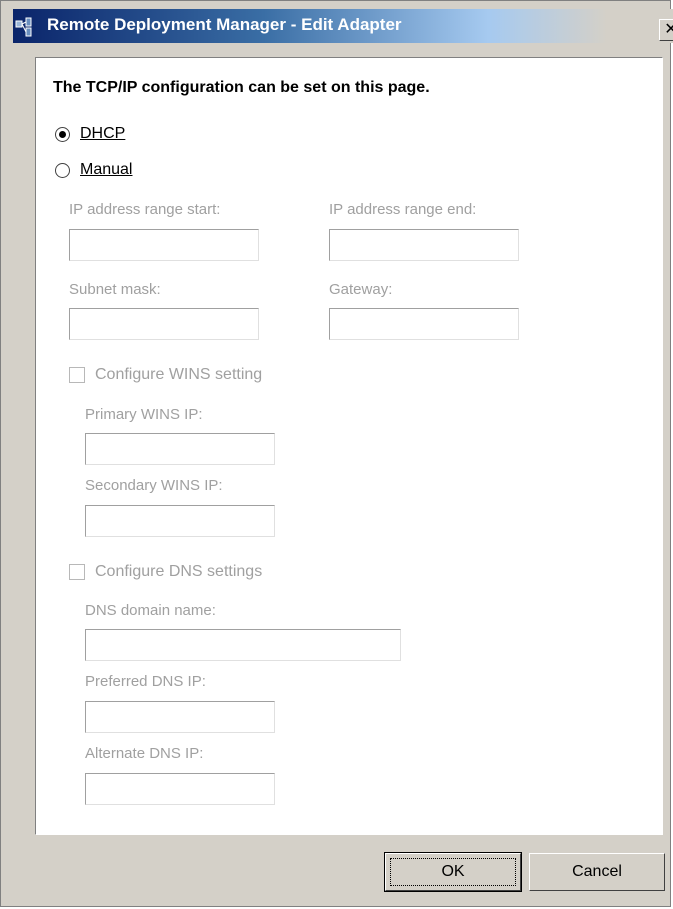 The image size is (673, 909). Describe the element at coordinates (180, 449) in the screenshot. I see `primary-wins-input` at that location.